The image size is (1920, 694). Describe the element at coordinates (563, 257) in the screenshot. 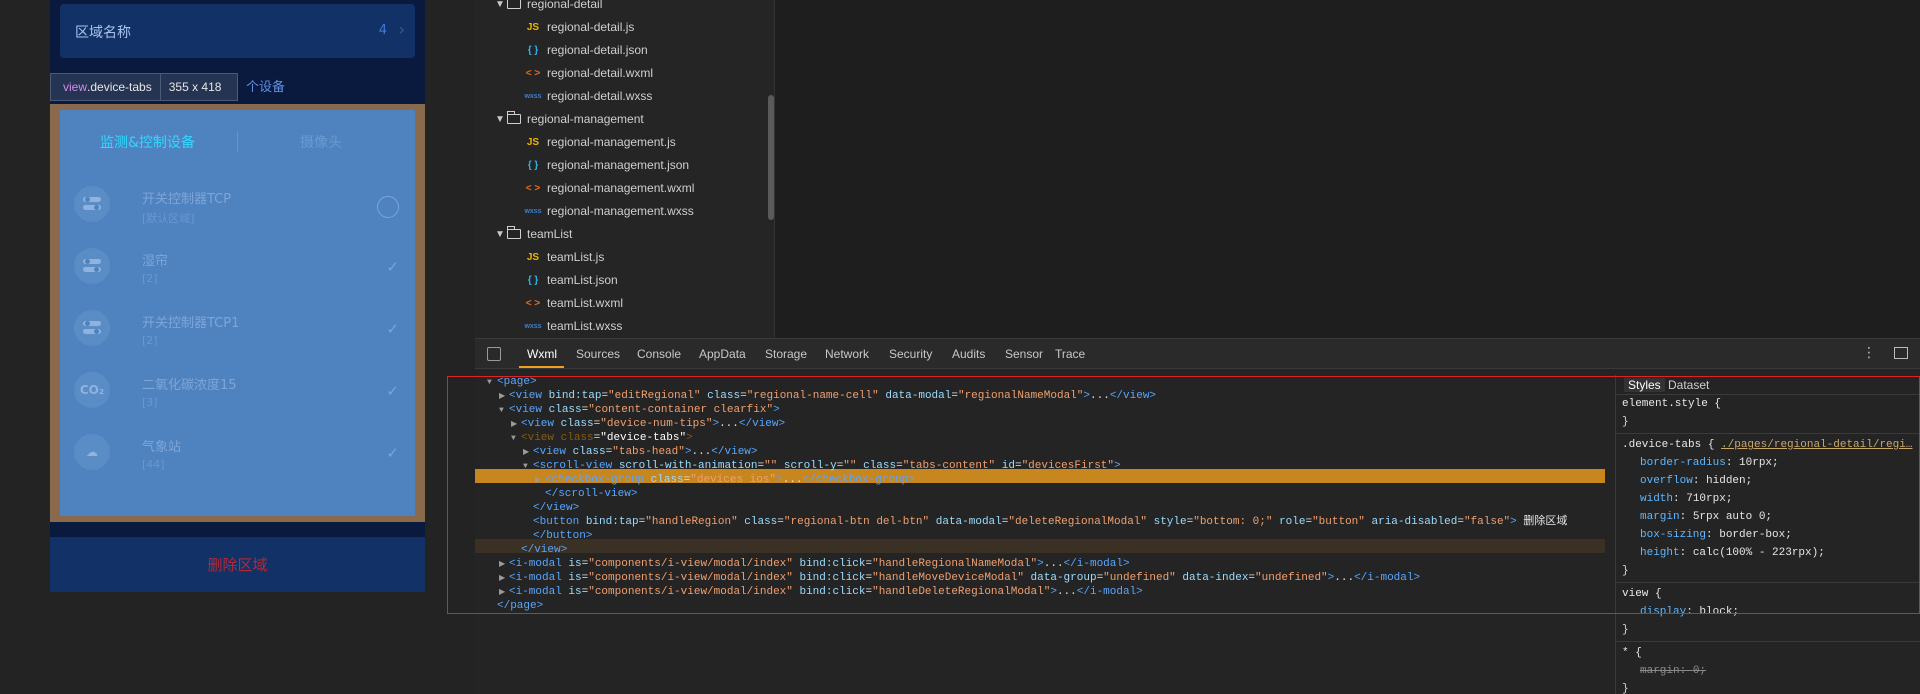

I see `tree-file: JS teamList.js` at that location.